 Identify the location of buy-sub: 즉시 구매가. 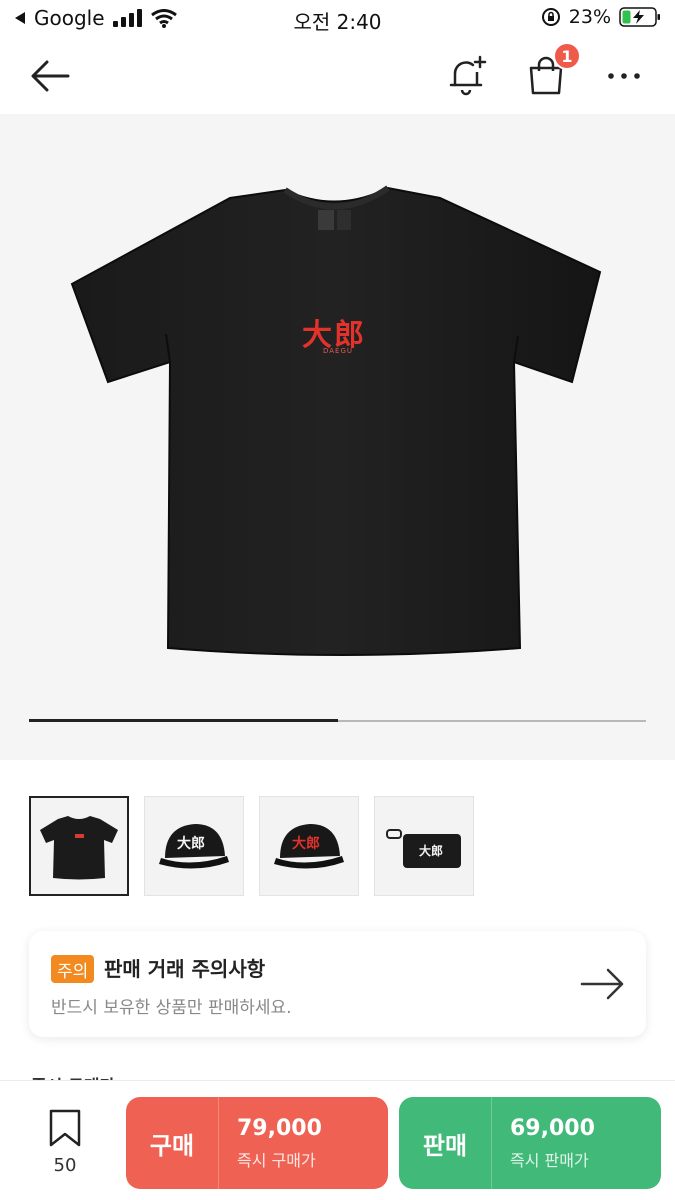
(276, 1160).